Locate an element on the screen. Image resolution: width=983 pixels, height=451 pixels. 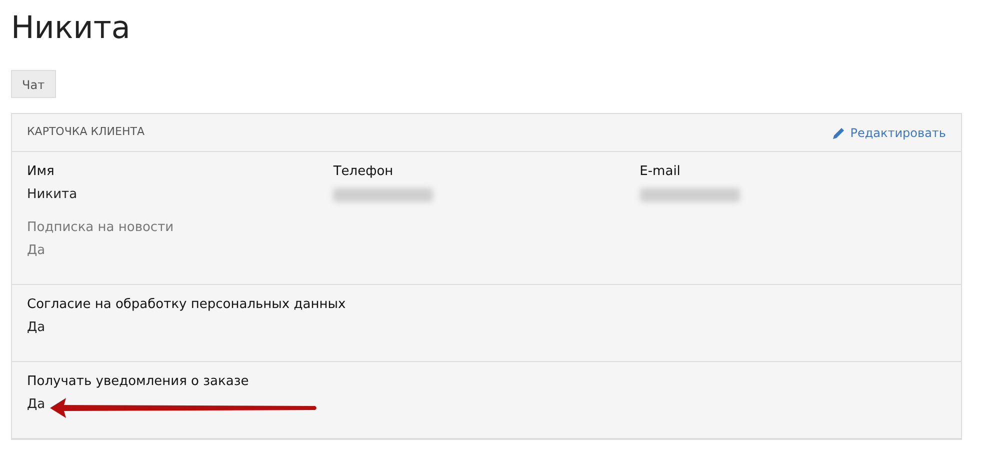
pencil-icon is located at coordinates (839, 132).